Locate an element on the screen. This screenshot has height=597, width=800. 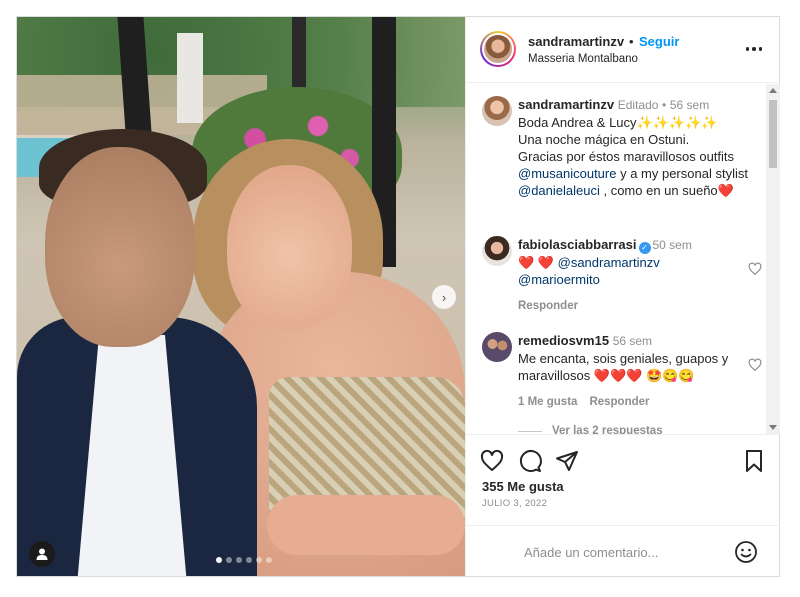
add-comment-bar is located at coordinates (623, 550).